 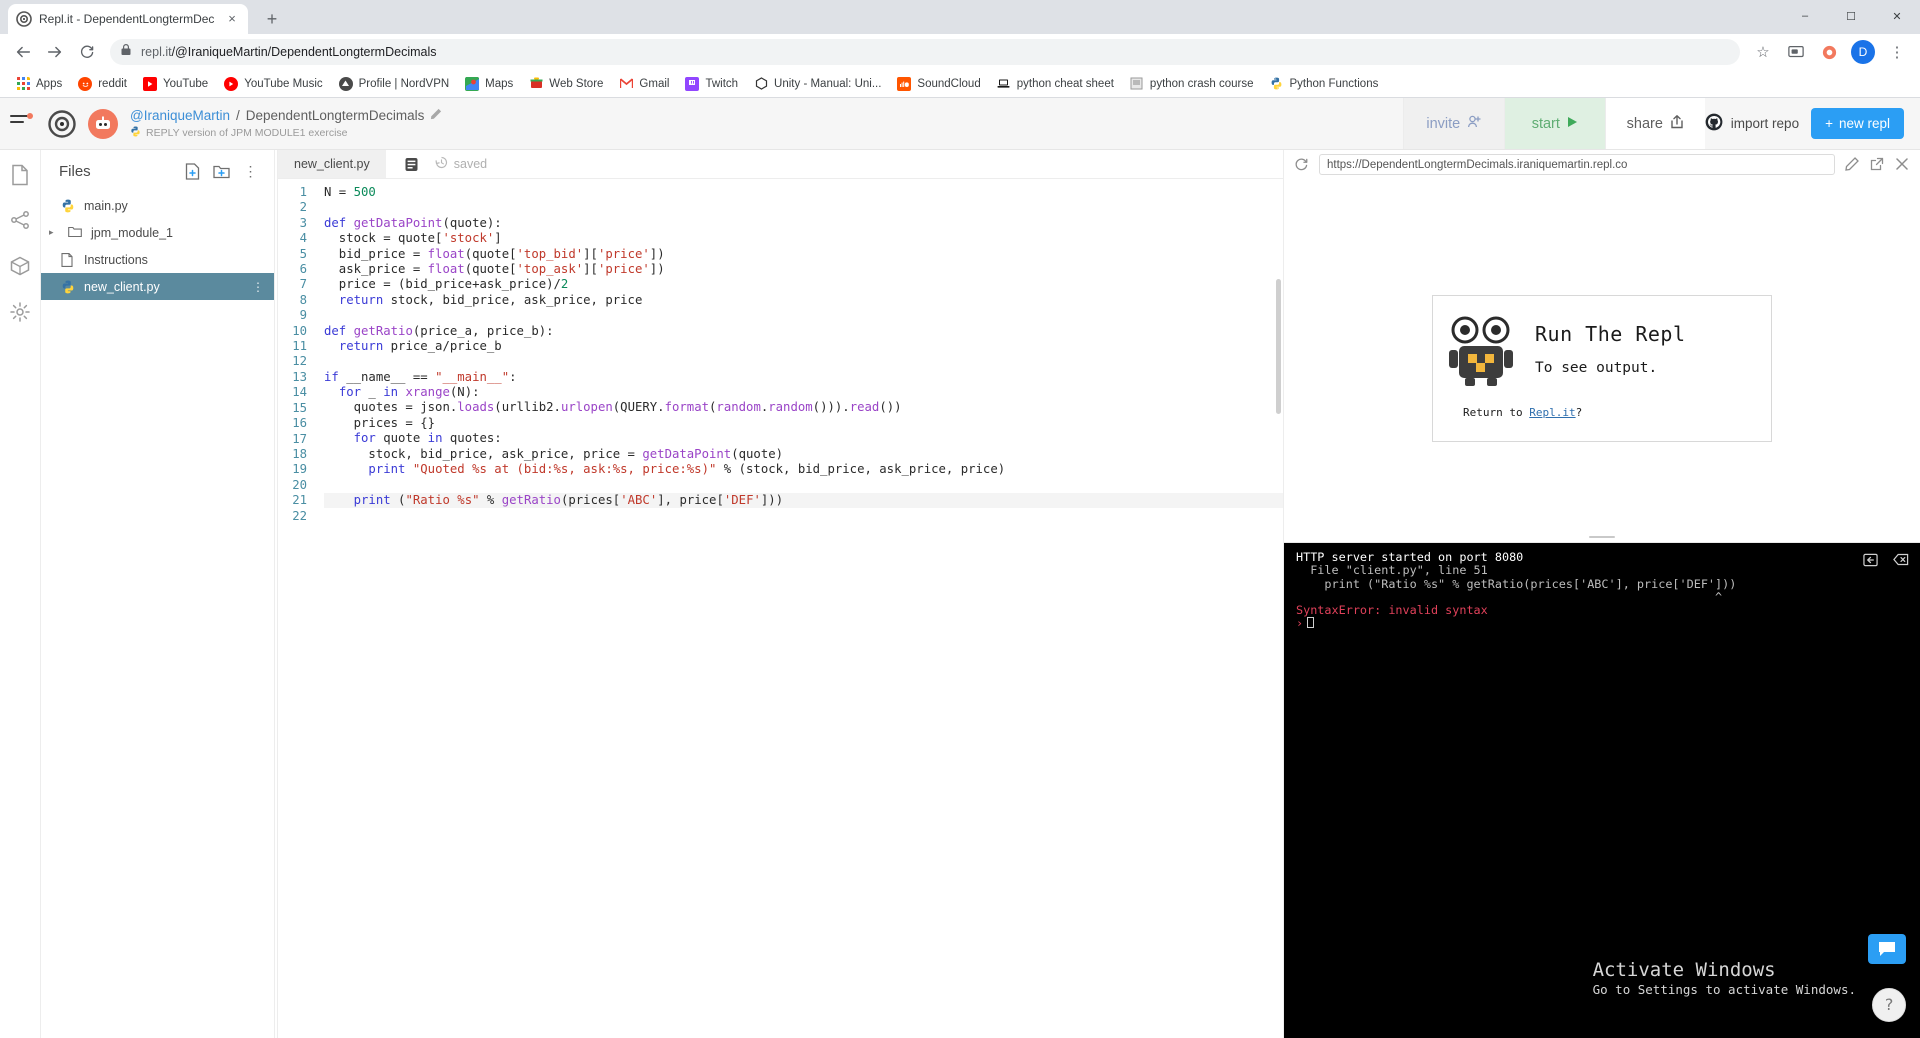 I want to click on expand-console-icon, so click(x=1870, y=560).